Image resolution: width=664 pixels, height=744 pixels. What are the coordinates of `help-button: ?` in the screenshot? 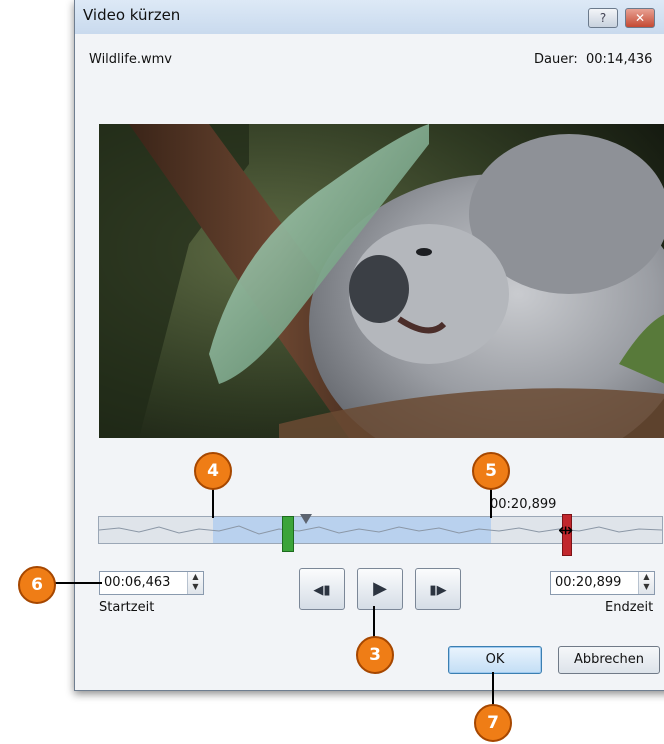 It's located at (603, 18).